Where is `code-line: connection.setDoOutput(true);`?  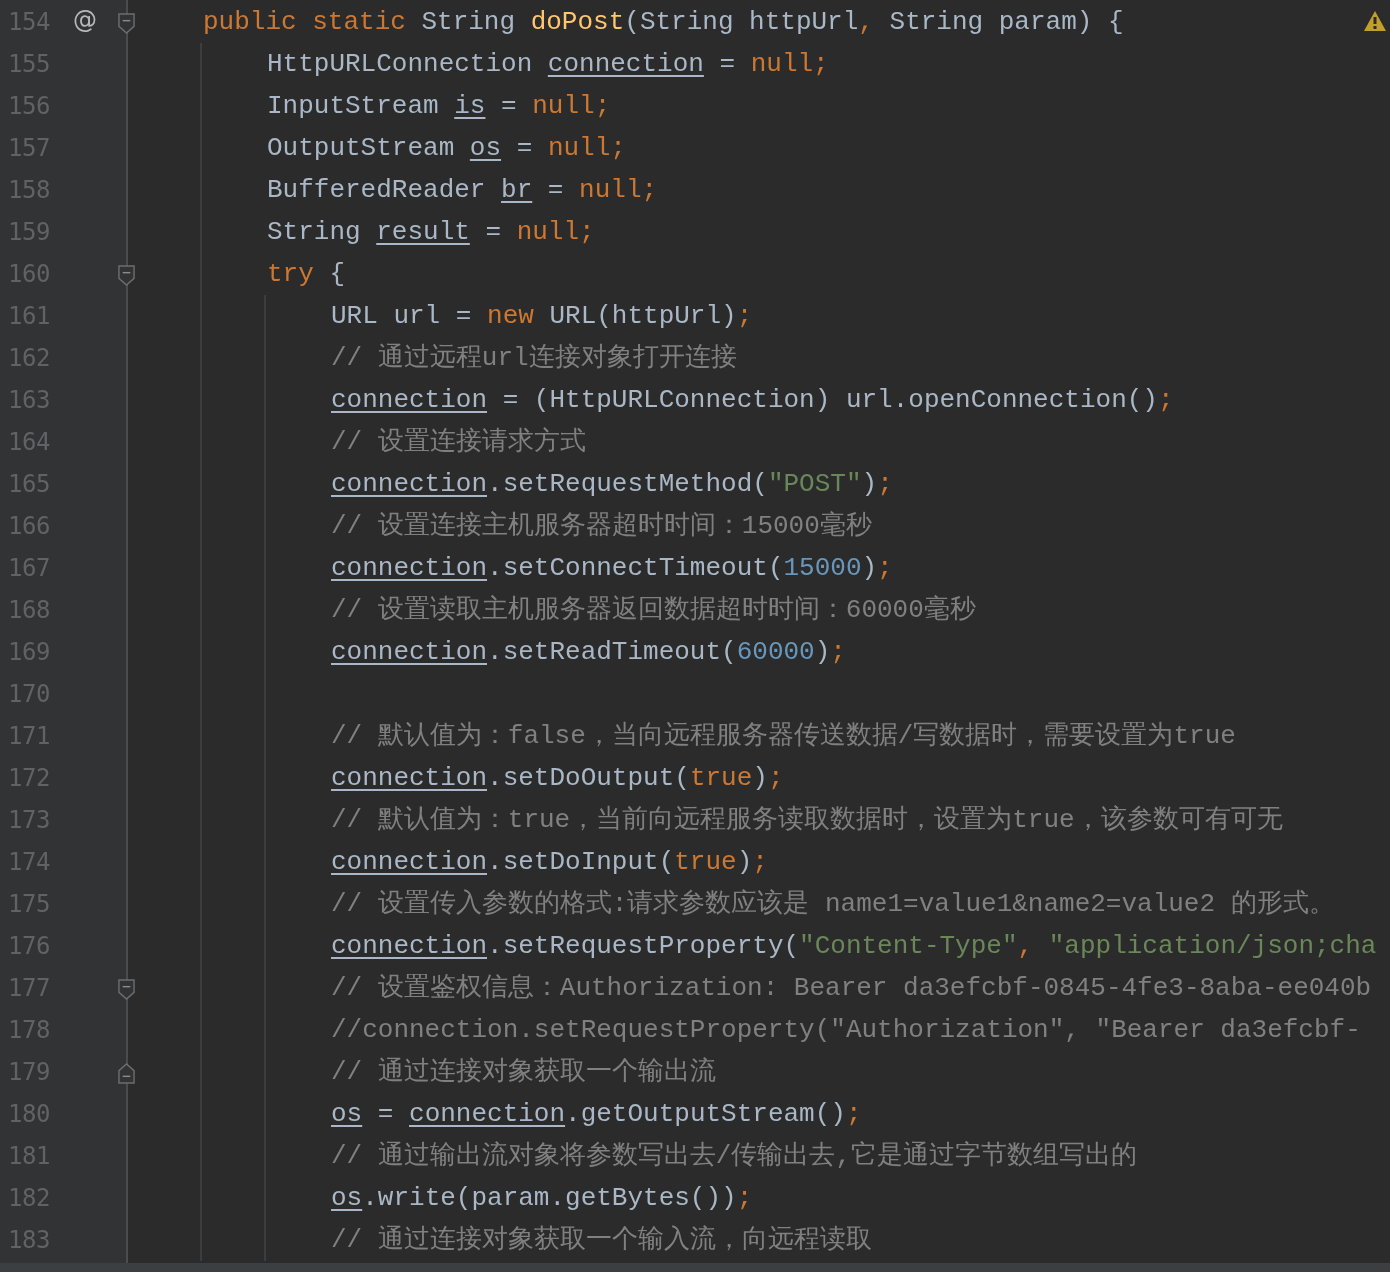
code-line: connection.setDoOutput(true); is located at coordinates (557, 778).